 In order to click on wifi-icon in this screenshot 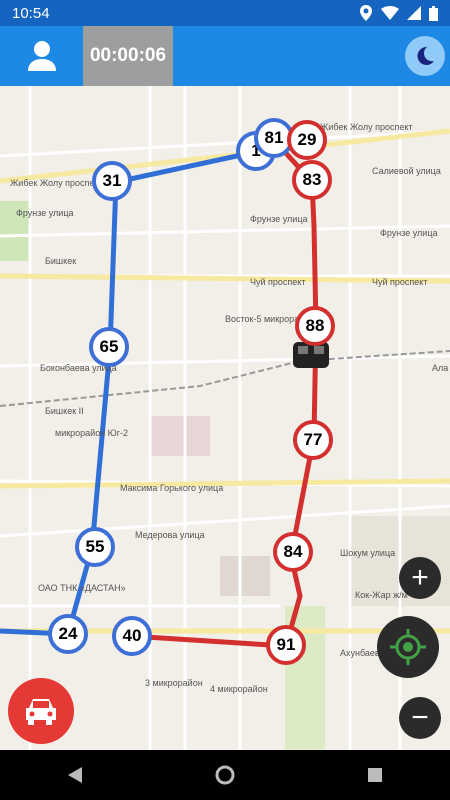, I will do `click(390, 13)`.